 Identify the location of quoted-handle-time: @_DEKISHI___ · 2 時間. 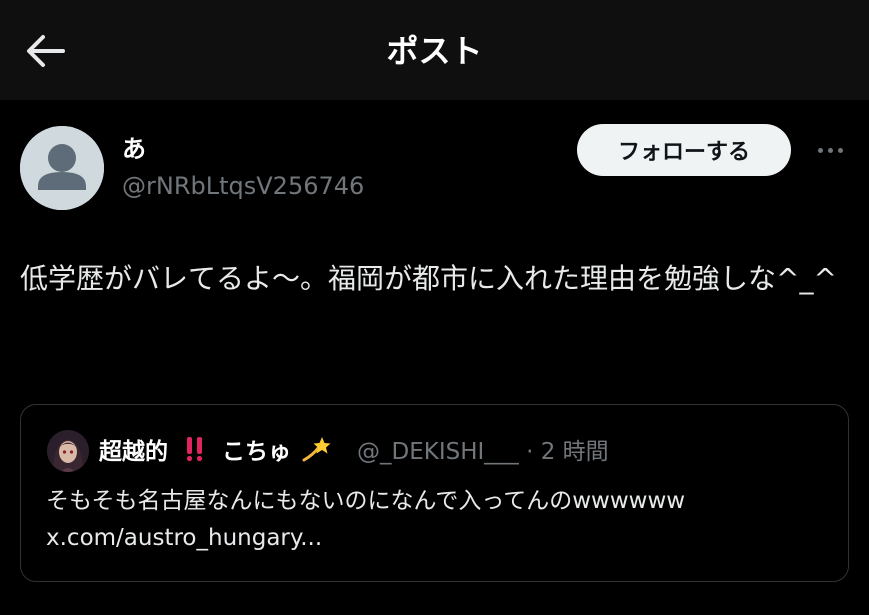
(483, 452).